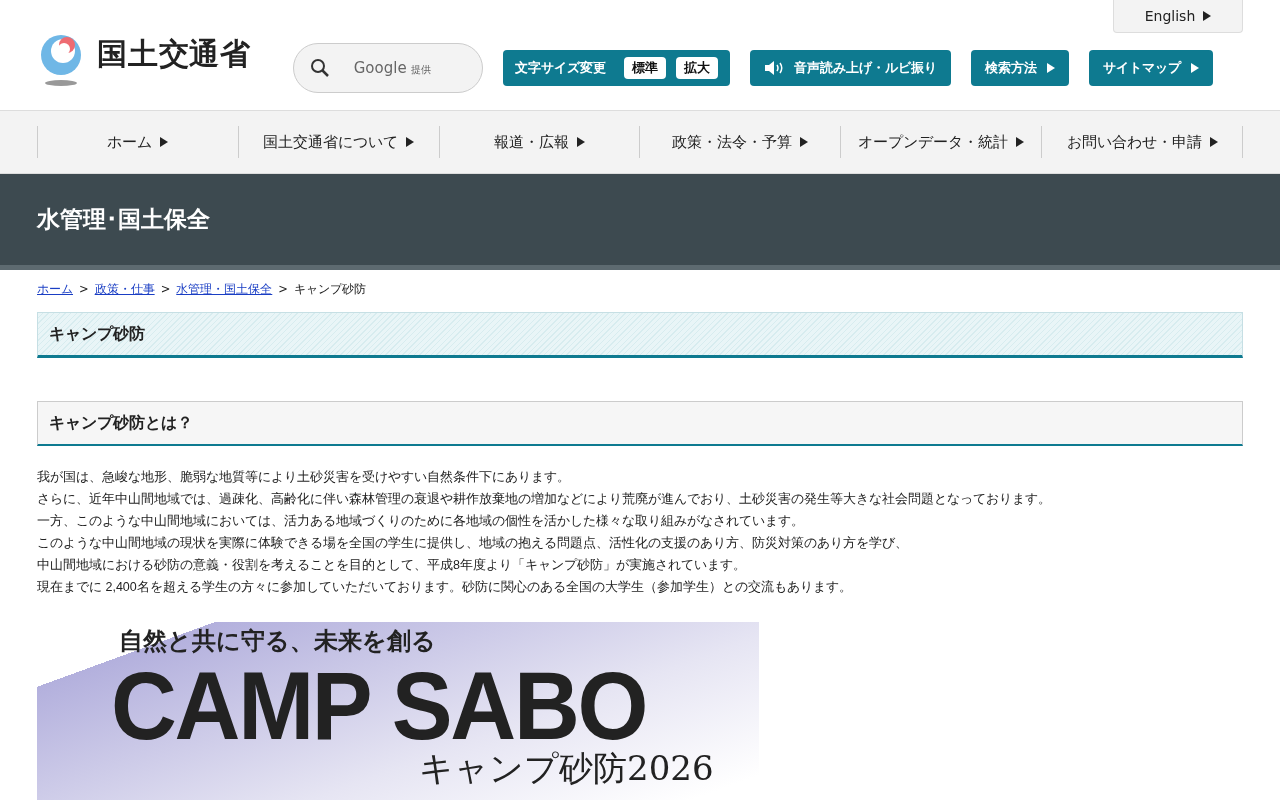 The width and height of the screenshot is (1280, 800). What do you see at coordinates (224, 290) in the screenshot?
I see `breadcrumb-link: 水管理・国土保全` at bounding box center [224, 290].